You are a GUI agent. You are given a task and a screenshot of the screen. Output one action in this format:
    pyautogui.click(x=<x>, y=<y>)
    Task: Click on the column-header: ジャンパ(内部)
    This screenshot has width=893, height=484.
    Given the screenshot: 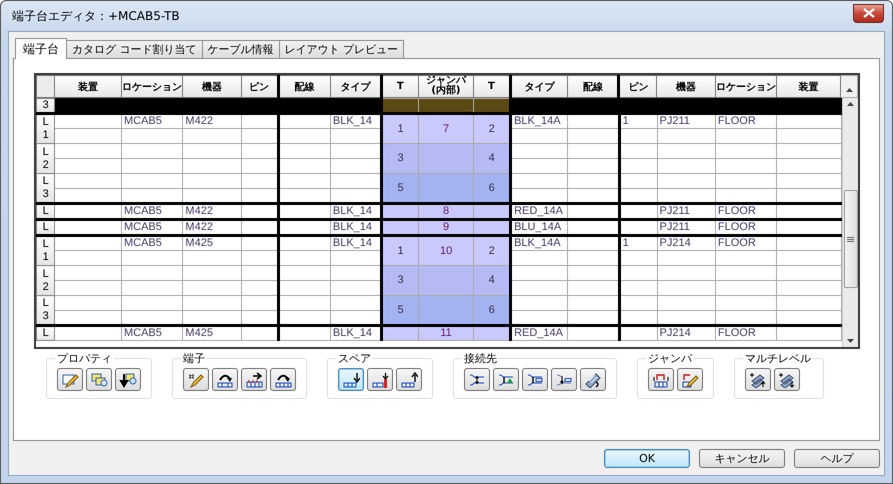 What is the action you would take?
    pyautogui.click(x=446, y=87)
    